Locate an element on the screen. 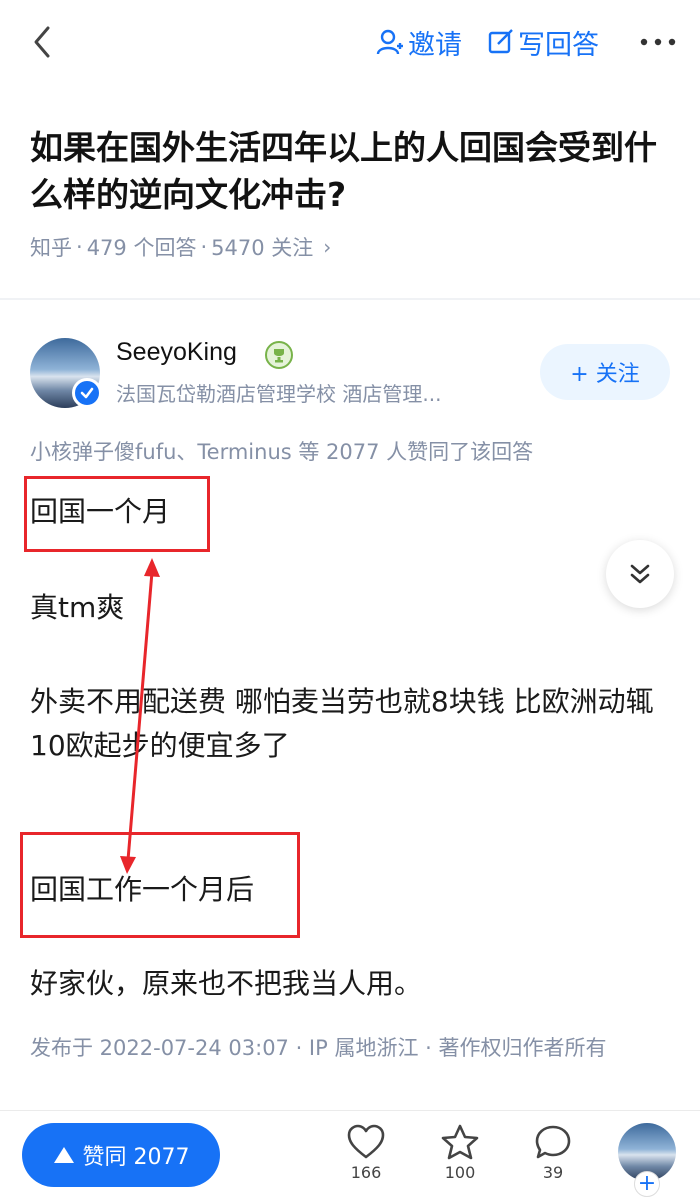  answer-count: 479 个回答 is located at coordinates (141, 248).